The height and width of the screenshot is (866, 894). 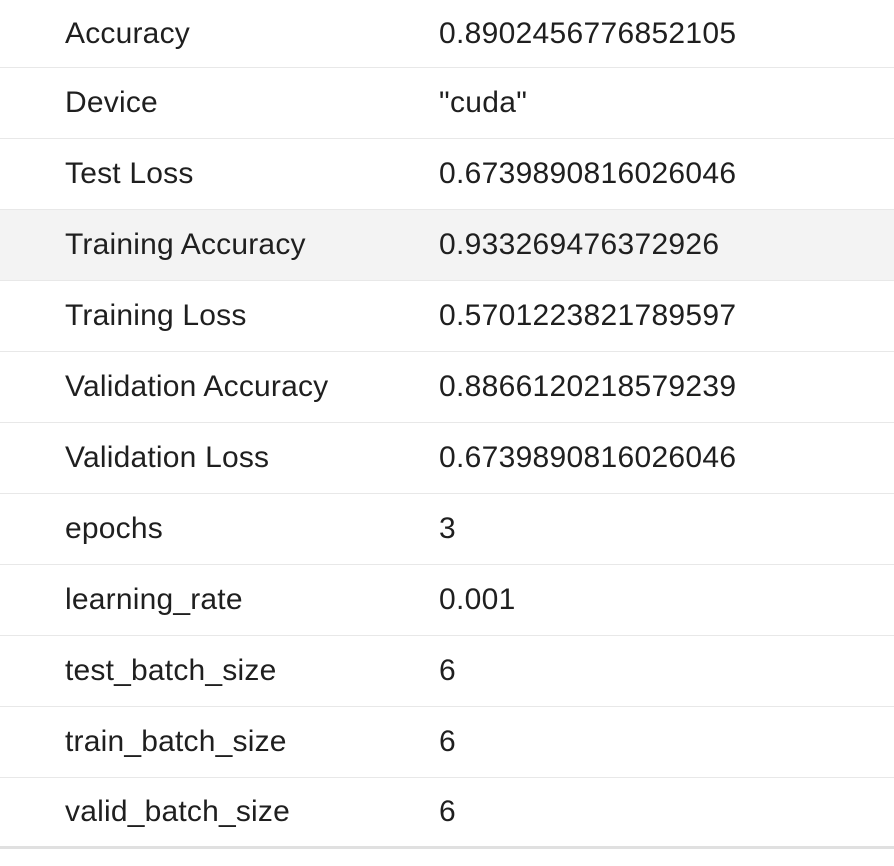 I want to click on table-row: Test Loss 0.6739890816026046, so click(x=447, y=174).